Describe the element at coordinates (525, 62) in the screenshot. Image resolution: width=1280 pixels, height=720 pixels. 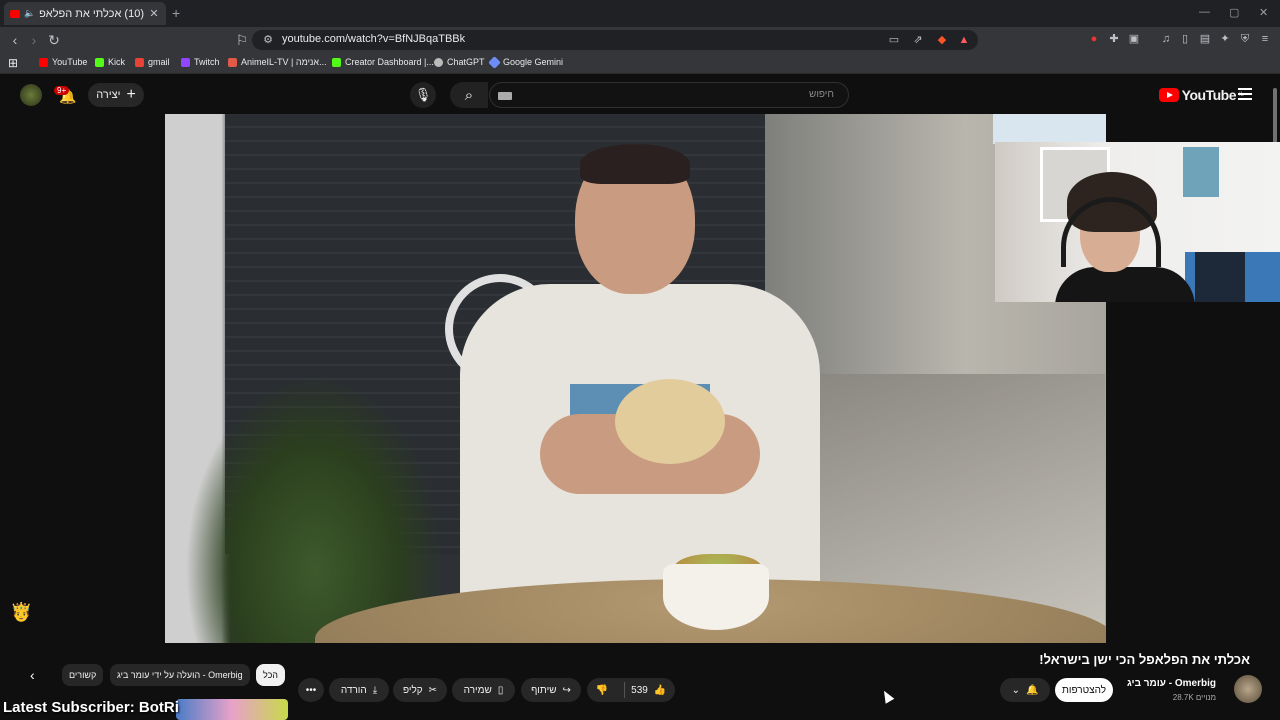
I see `bookmark-gemini: Google Gemini` at that location.